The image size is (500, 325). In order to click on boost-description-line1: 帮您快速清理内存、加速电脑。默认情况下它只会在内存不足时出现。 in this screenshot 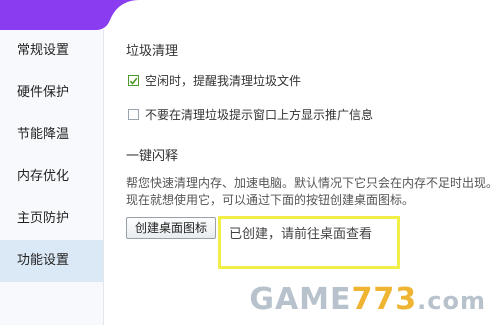, I will do `click(312, 183)`.